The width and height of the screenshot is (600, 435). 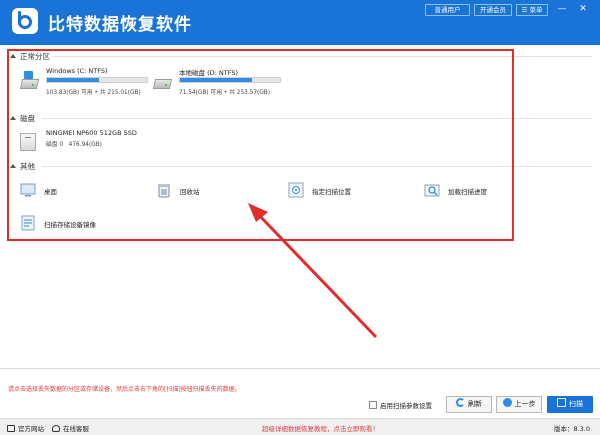 I want to click on back-label: 上一步, so click(x=525, y=404).